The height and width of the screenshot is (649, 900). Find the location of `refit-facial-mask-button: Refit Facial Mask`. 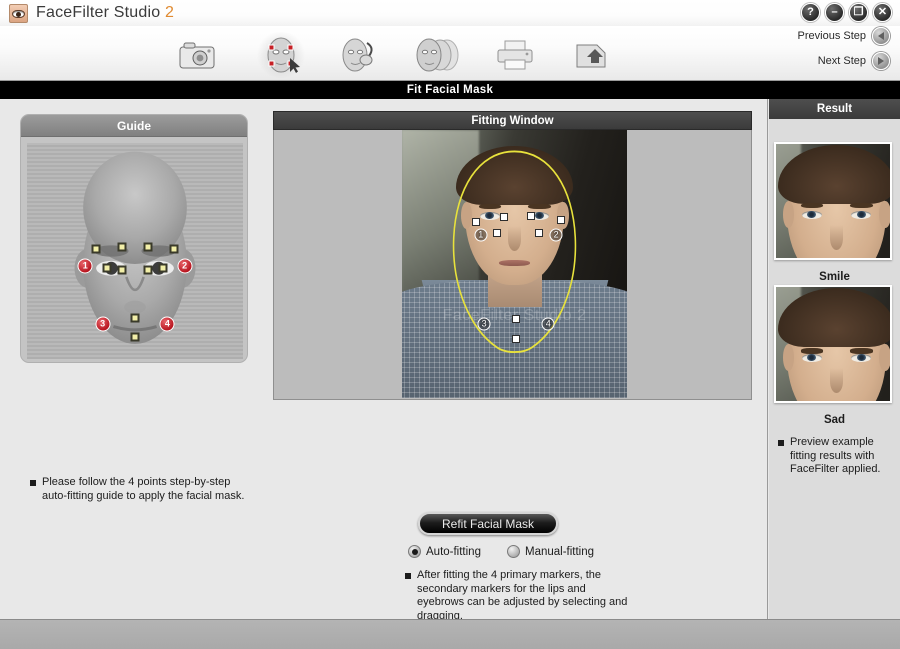

refit-facial-mask-button: Refit Facial Mask is located at coordinates (488, 523).